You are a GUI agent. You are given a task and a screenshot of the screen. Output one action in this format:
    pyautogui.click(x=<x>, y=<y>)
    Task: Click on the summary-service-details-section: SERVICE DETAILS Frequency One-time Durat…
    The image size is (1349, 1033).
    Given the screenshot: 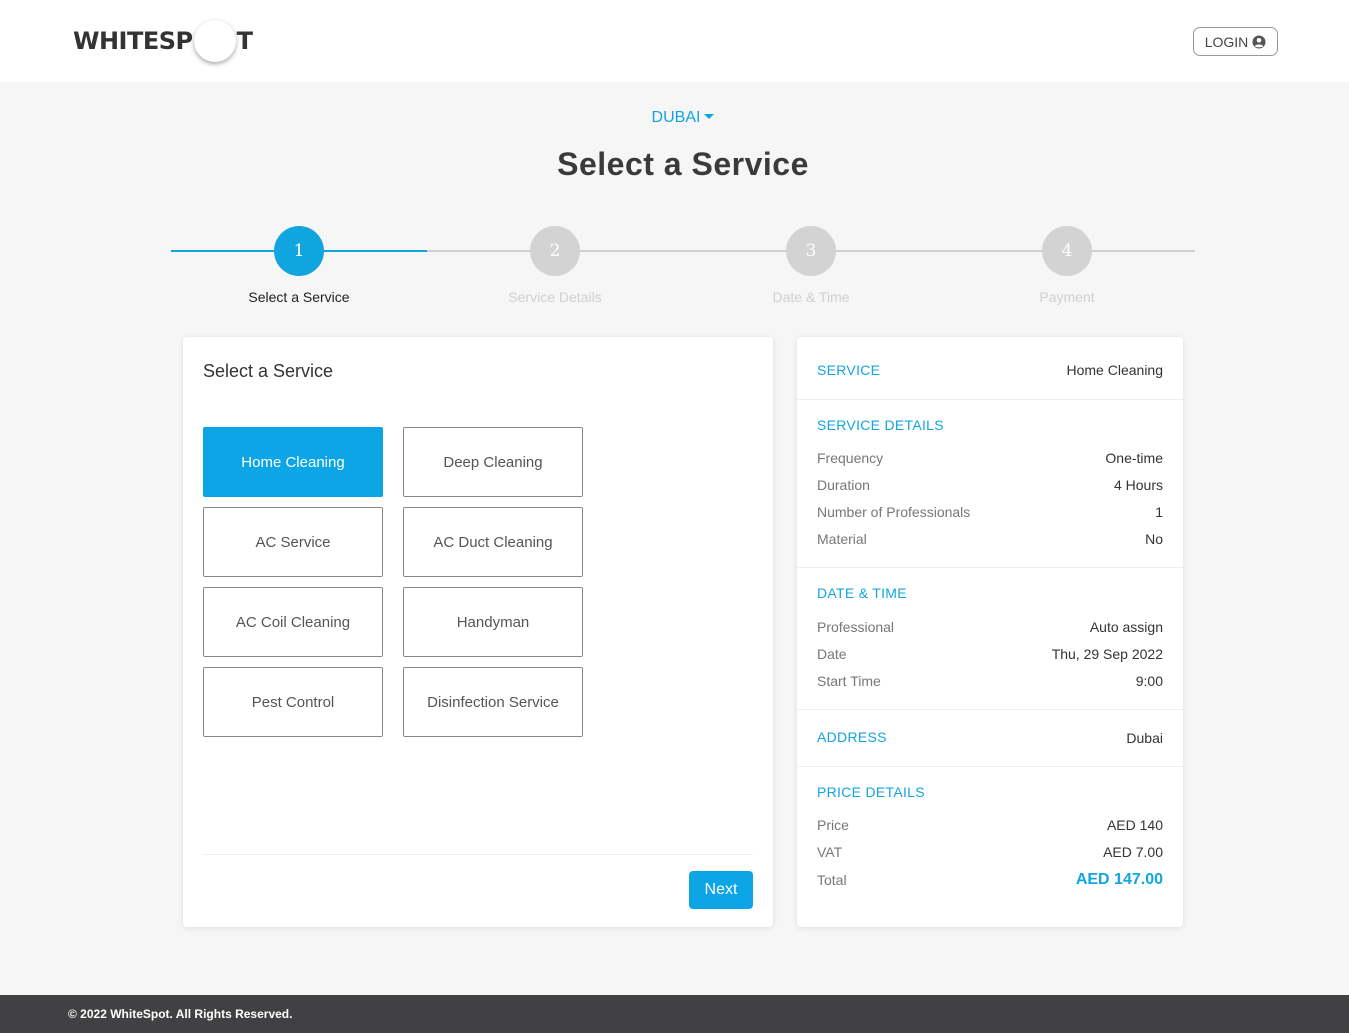 What is the action you would take?
    pyautogui.click(x=990, y=484)
    